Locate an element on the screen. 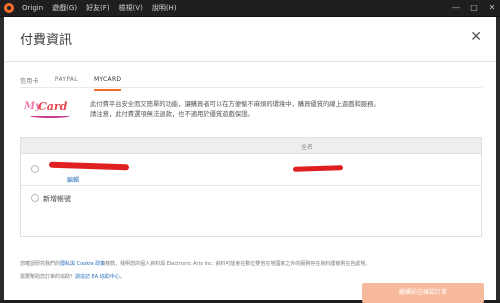 The width and height of the screenshot is (500, 303). window-controls: — □ ✕ is located at coordinates (474, 8).